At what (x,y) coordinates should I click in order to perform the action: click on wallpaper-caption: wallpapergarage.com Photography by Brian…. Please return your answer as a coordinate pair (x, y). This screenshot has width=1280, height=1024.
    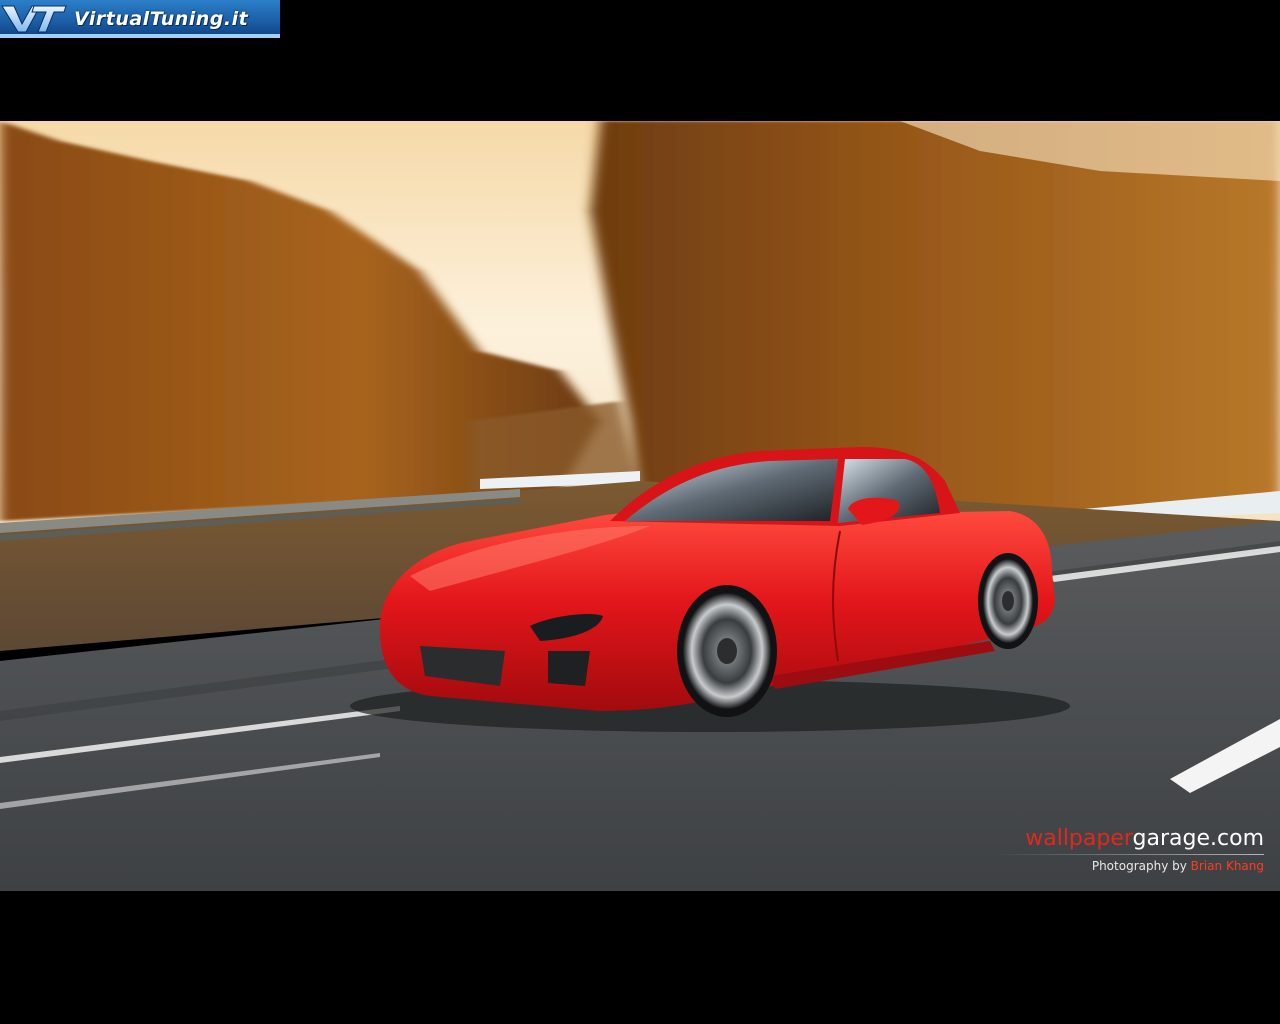
    Looking at the image, I should click on (1129, 850).